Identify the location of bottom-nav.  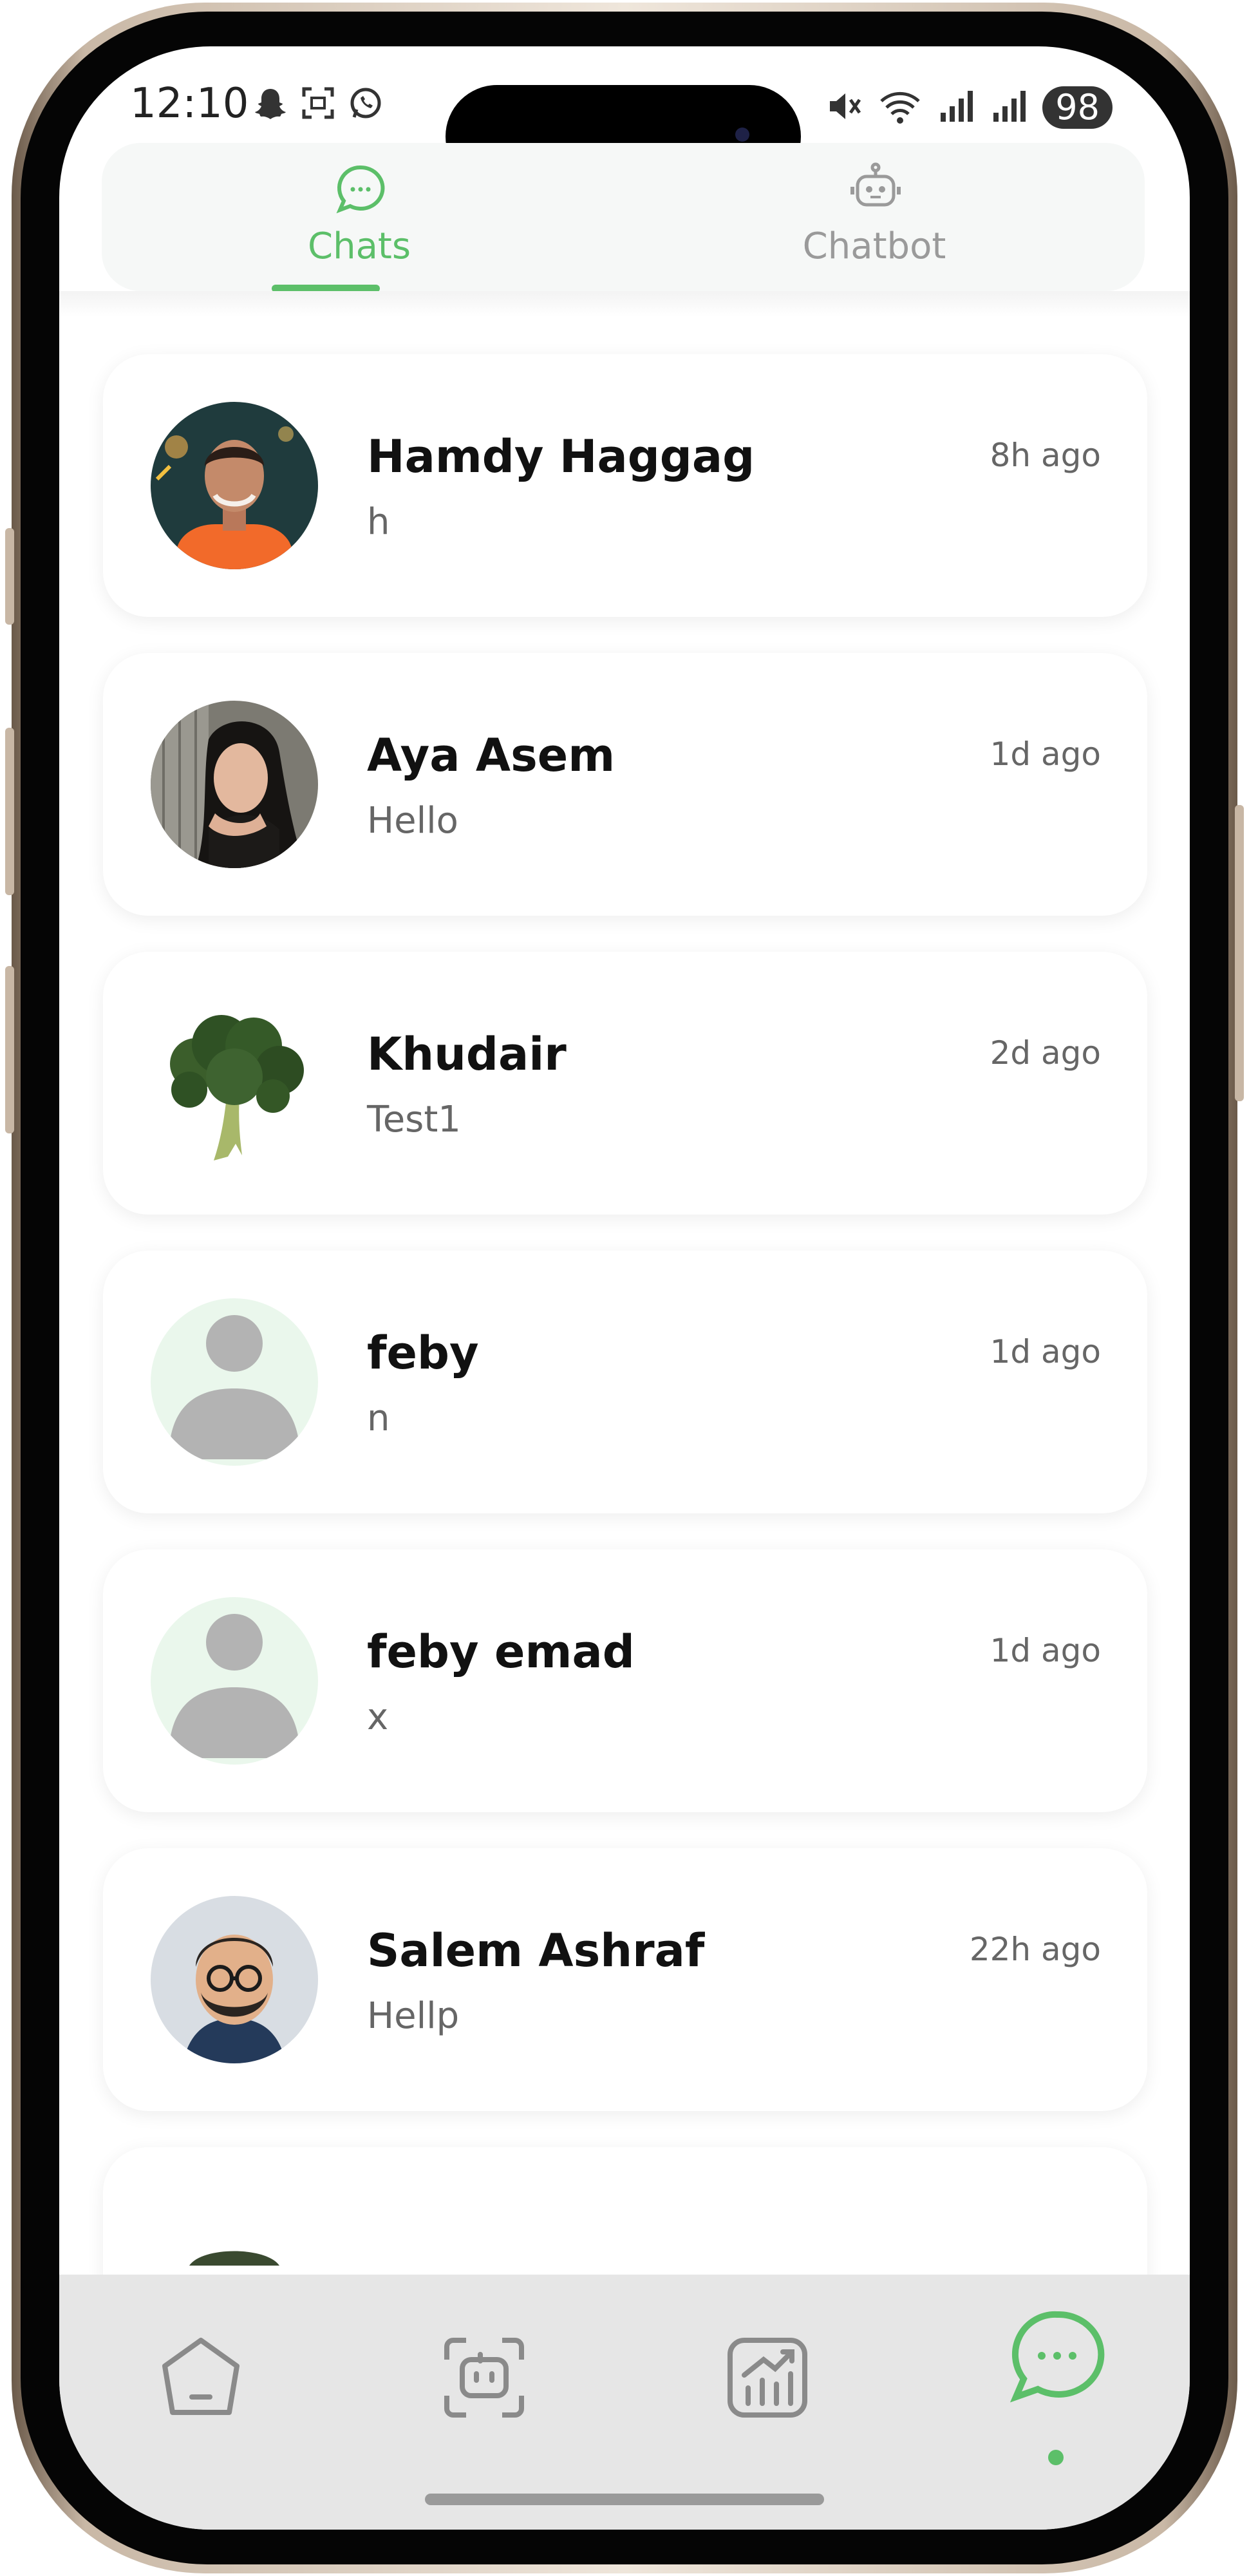
(624, 2402).